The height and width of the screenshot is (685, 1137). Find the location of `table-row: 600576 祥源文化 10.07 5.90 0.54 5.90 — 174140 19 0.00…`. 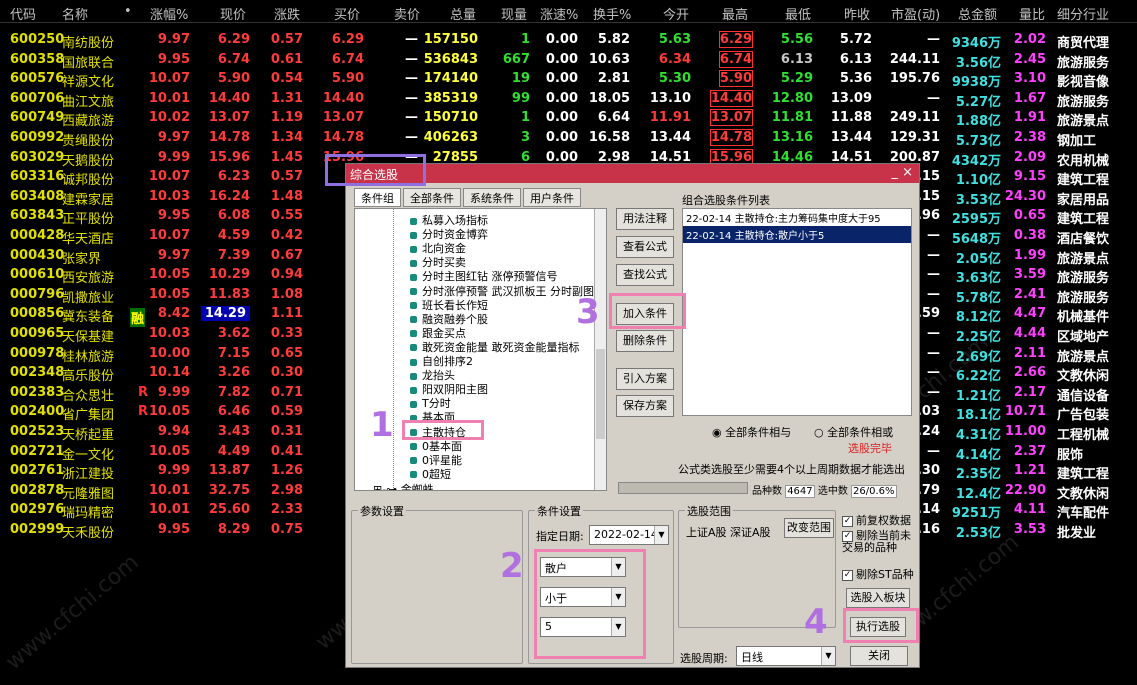

table-row: 600576 祥源文化 10.07 5.90 0.54 5.90 — 174140 19 0.00… is located at coordinates (568, 80).